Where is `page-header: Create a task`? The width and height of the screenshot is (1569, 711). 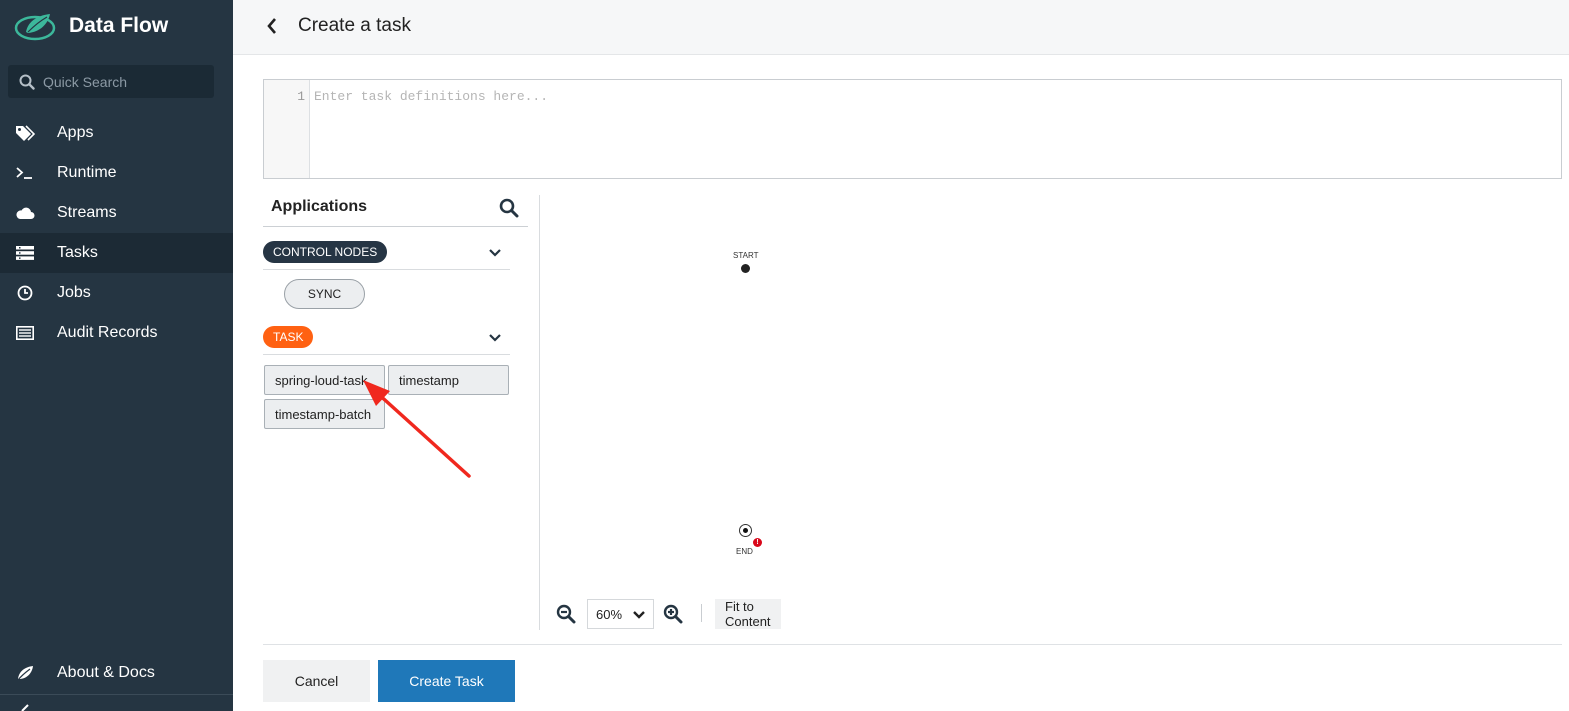
page-header: Create a task is located at coordinates (901, 27).